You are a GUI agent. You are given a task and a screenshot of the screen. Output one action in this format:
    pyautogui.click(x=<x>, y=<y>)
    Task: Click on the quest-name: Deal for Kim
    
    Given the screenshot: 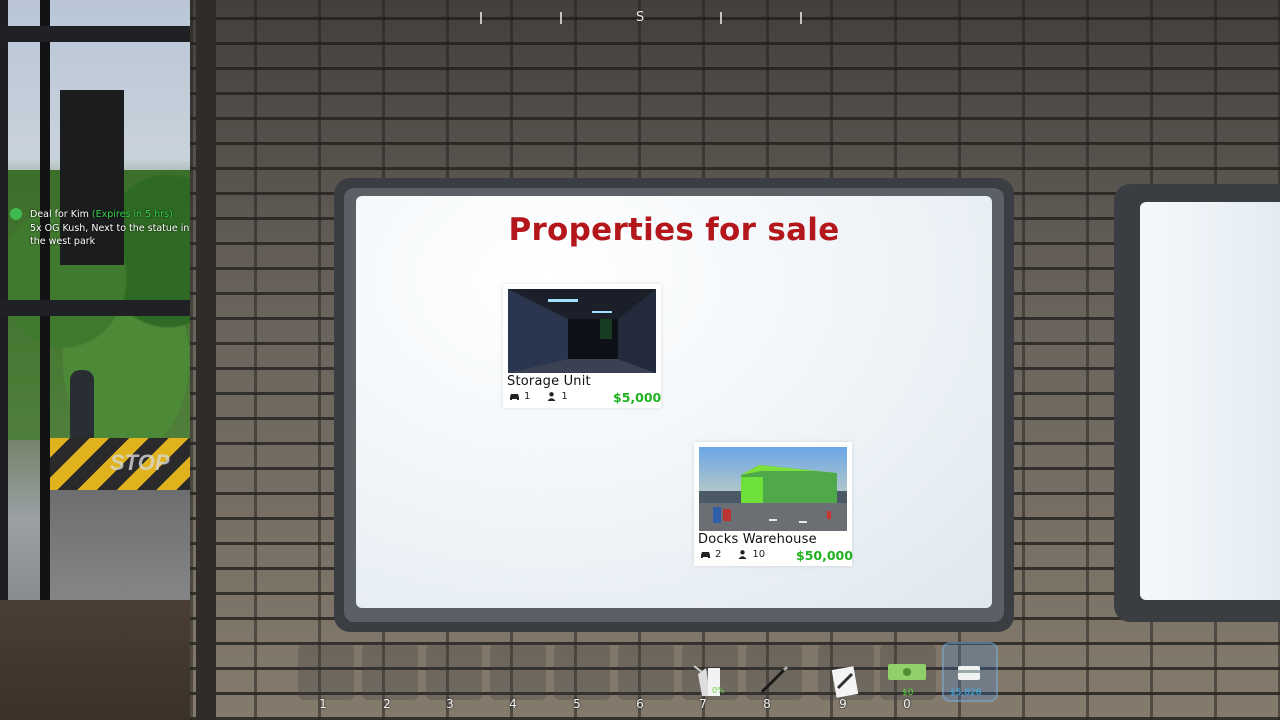 What is the action you would take?
    pyautogui.click(x=59, y=214)
    